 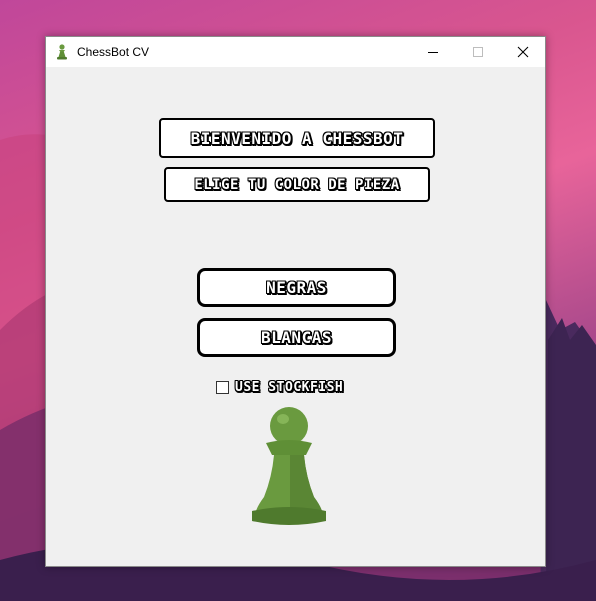 I want to click on maximize-icon, so click(x=477, y=52).